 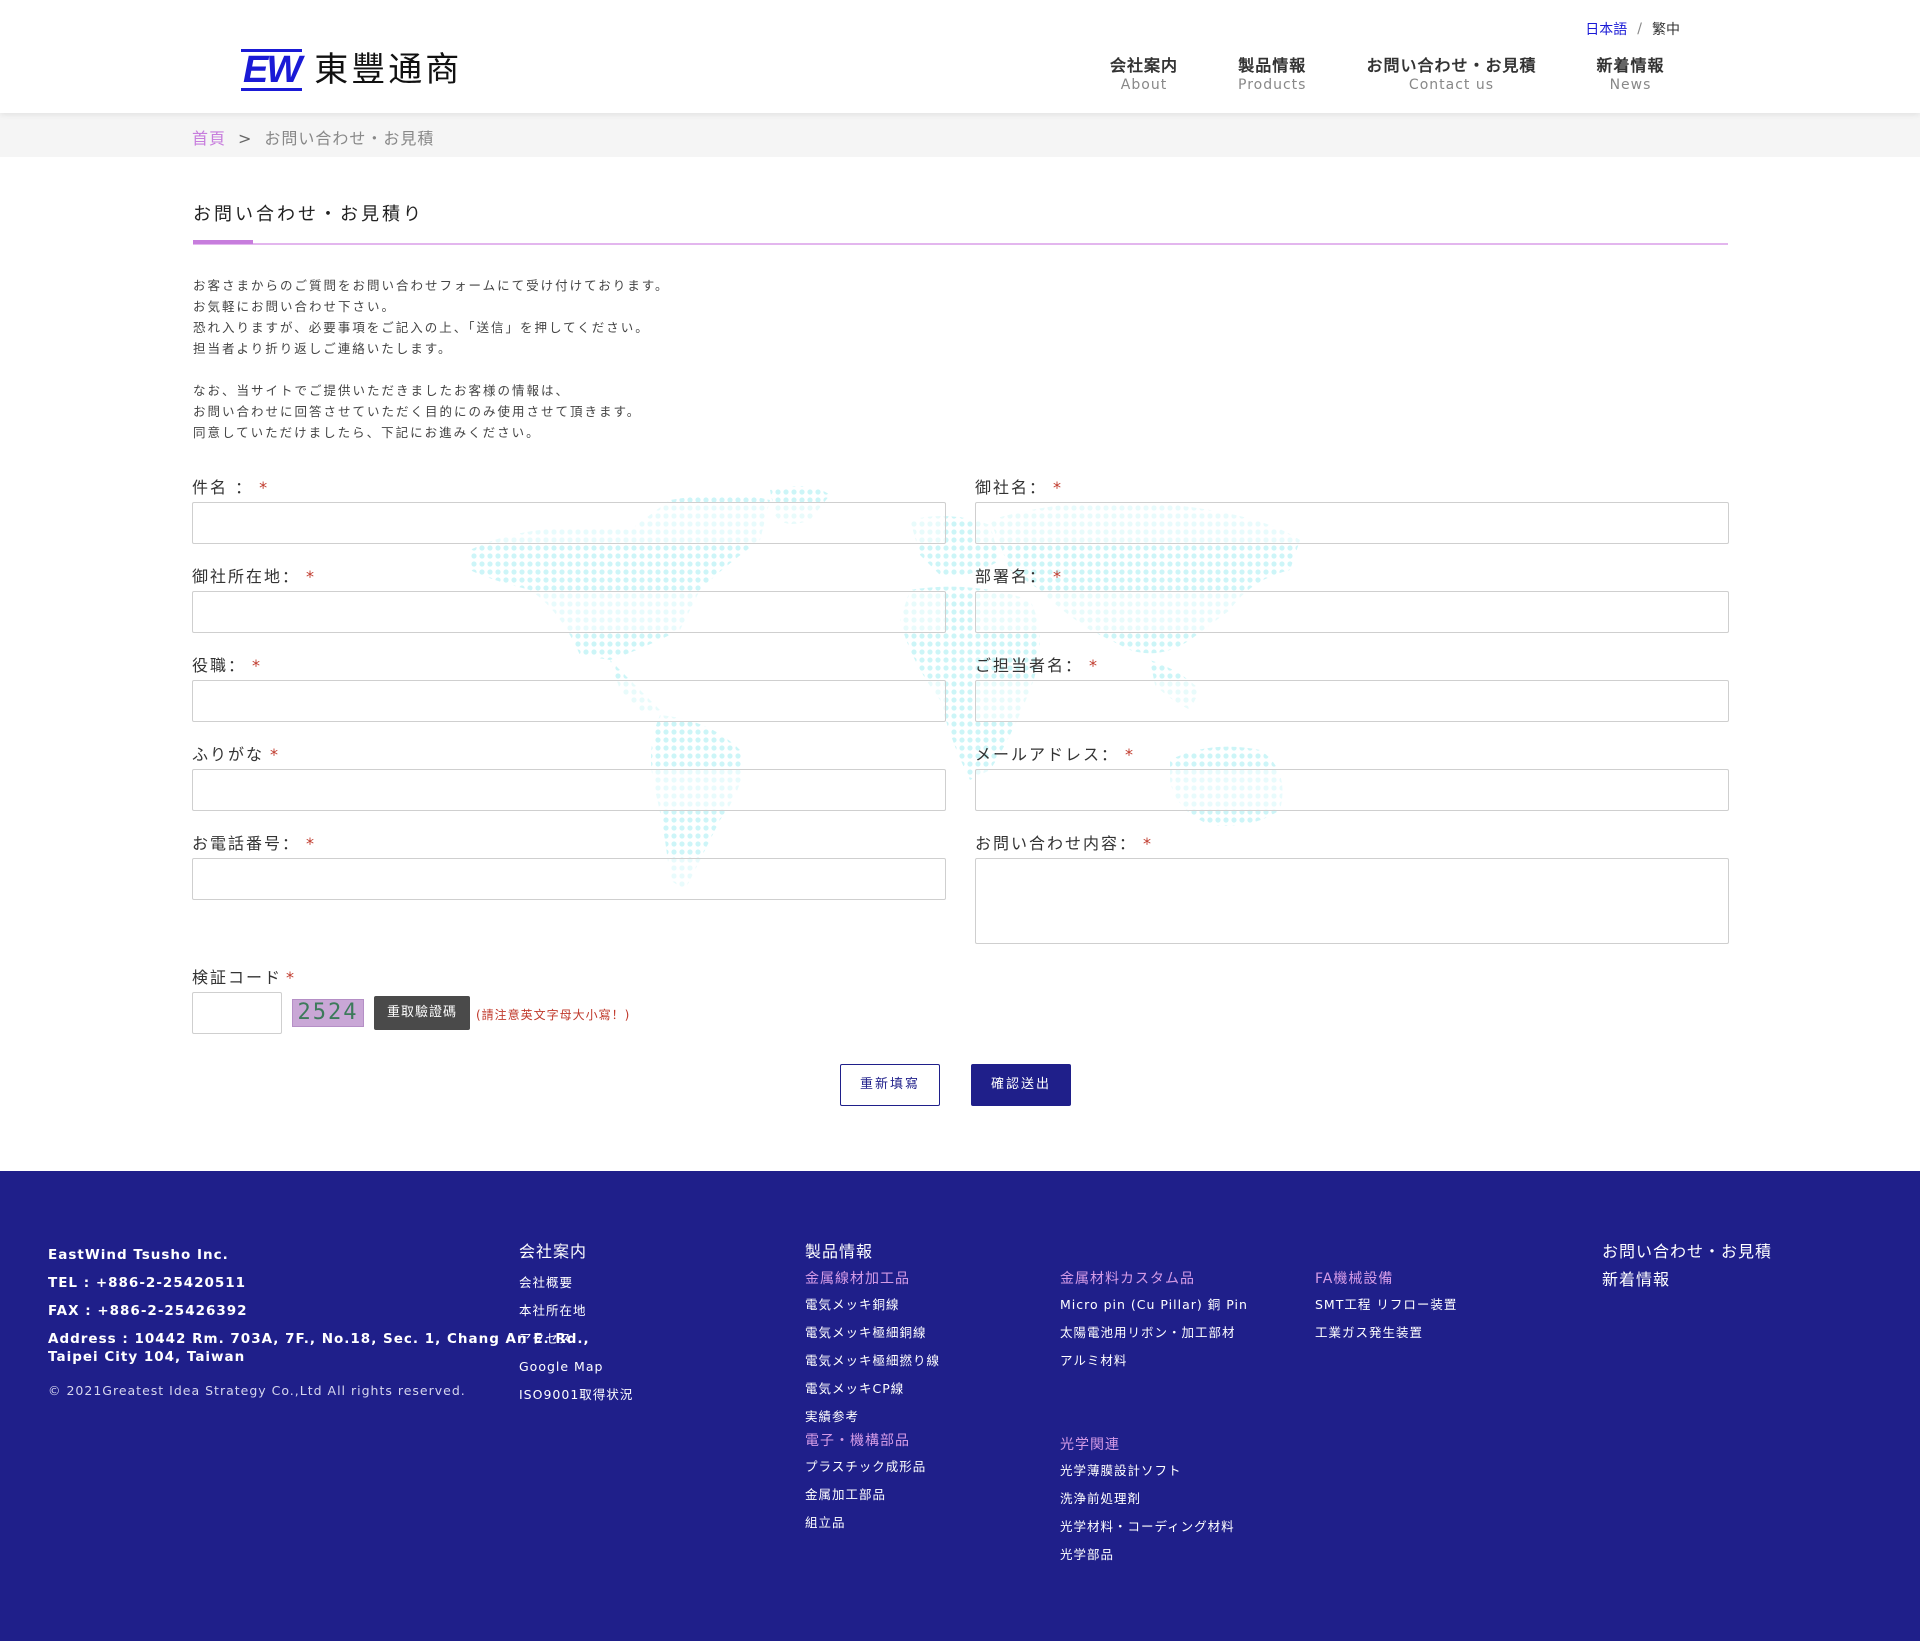 What do you see at coordinates (1037, 665) in the screenshot?
I see `field-label: ご担当者名： *` at bounding box center [1037, 665].